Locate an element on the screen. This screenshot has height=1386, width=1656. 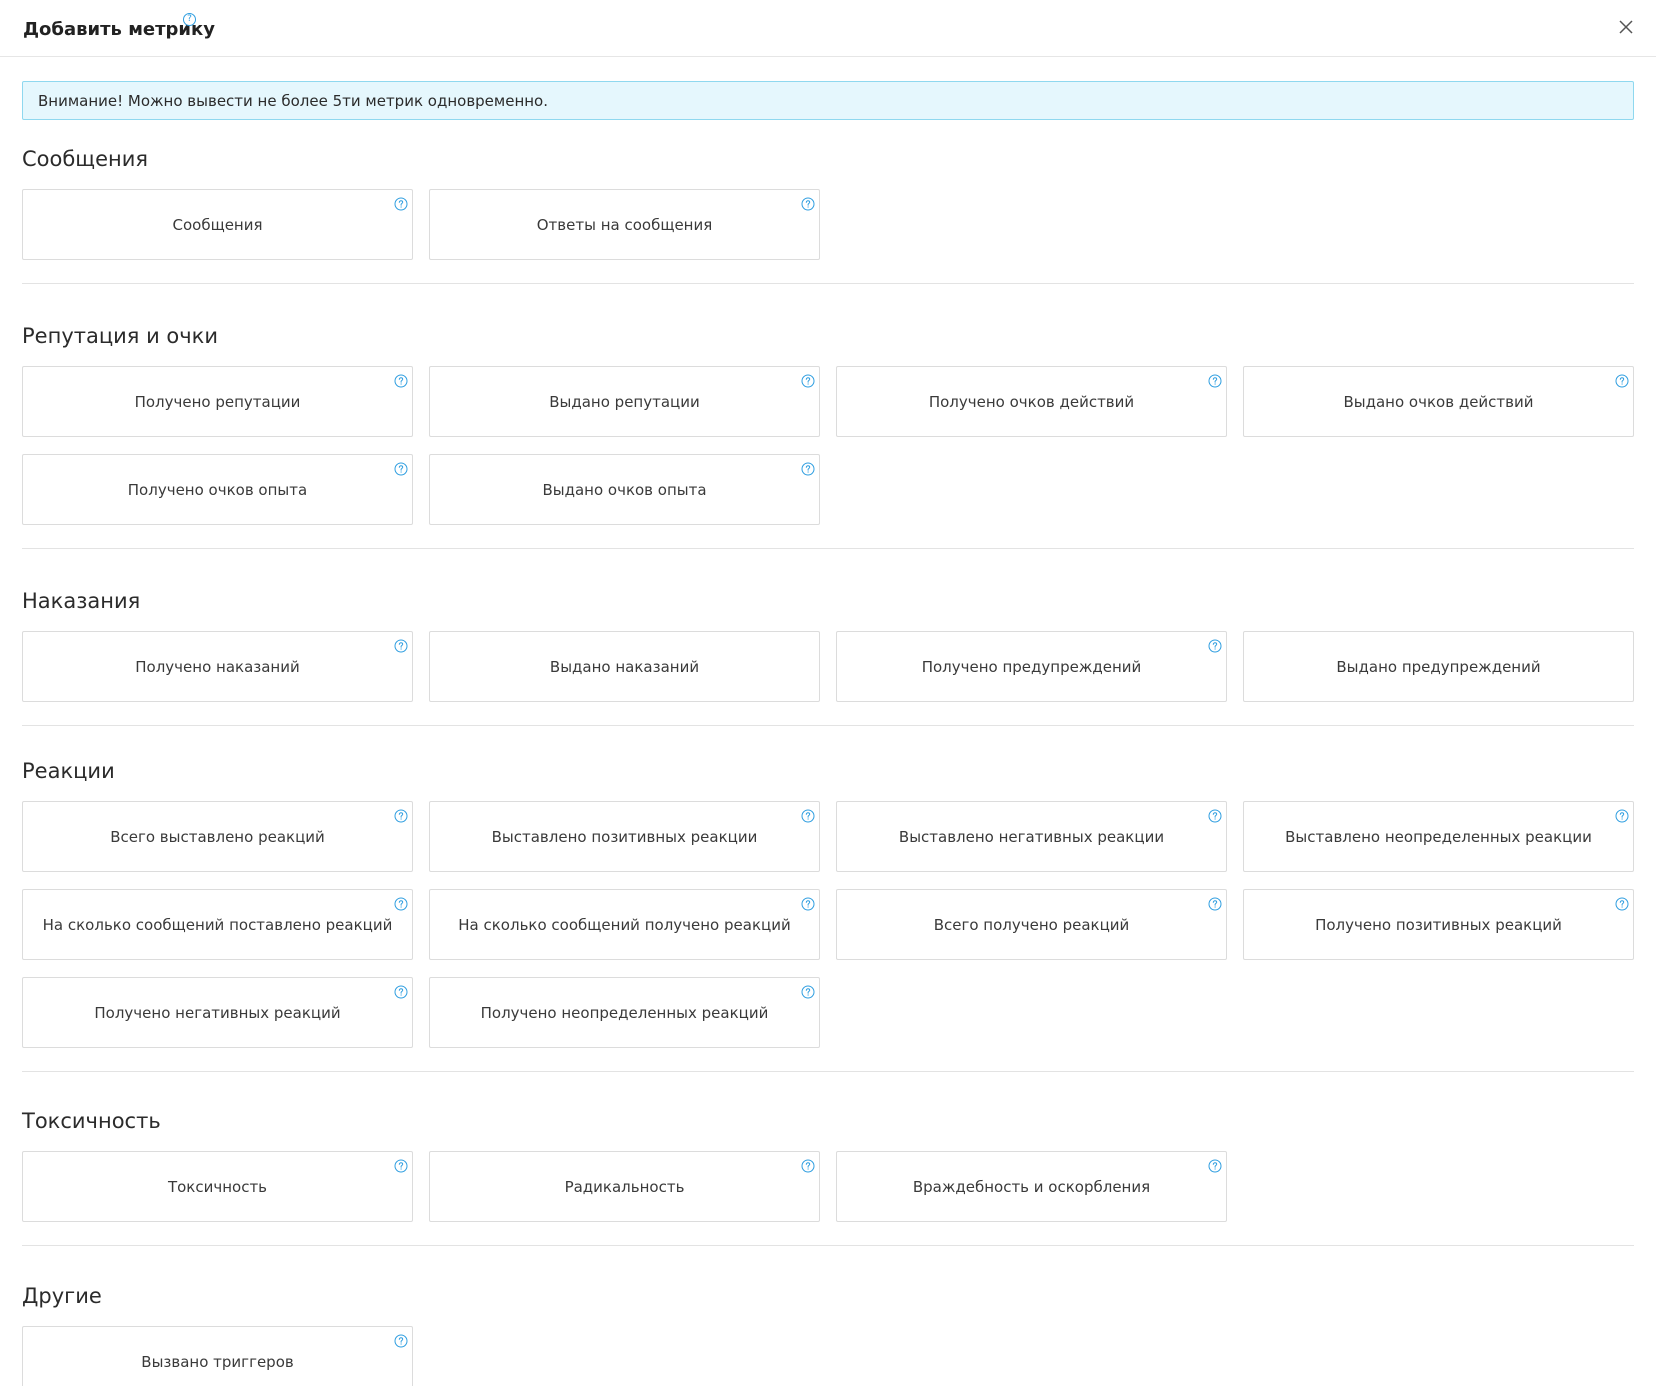
metric-label: Получено неопределенных реакций is located at coordinates (624, 1012).